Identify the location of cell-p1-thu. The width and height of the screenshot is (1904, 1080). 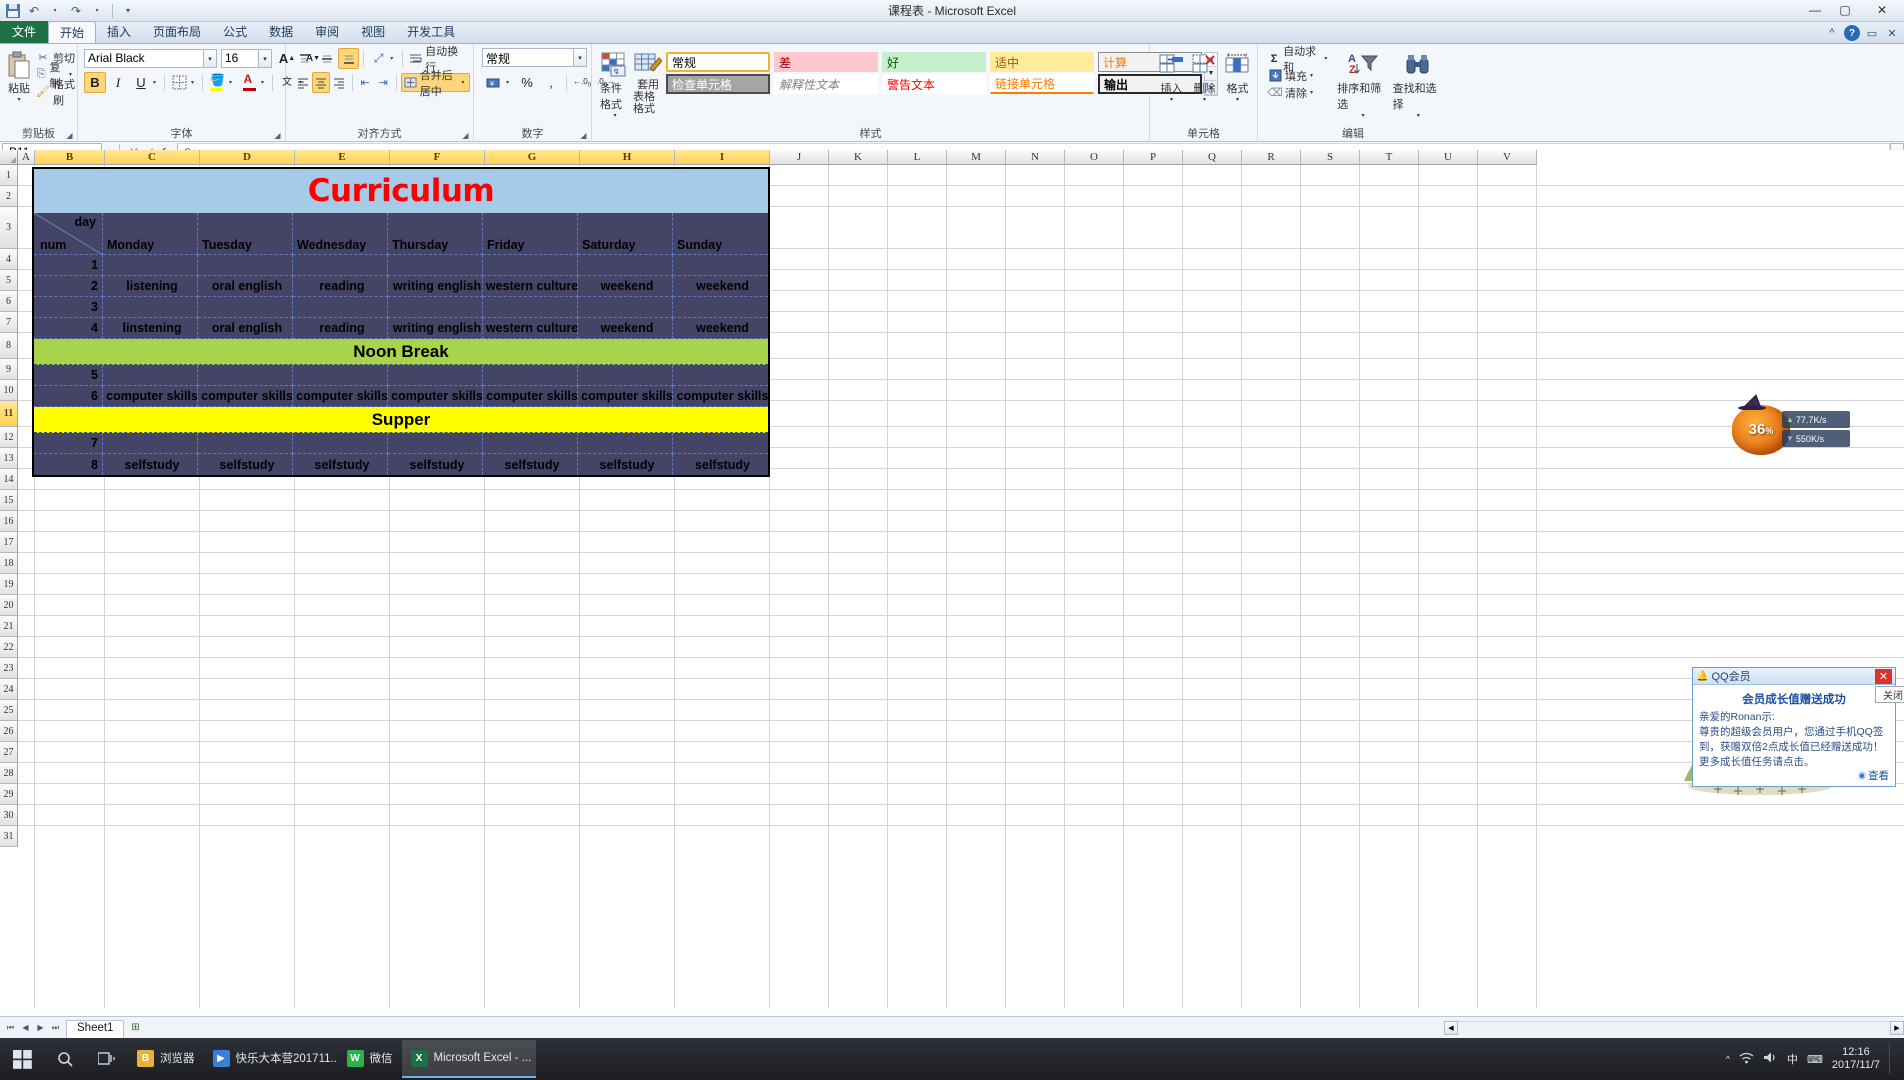
(435, 265).